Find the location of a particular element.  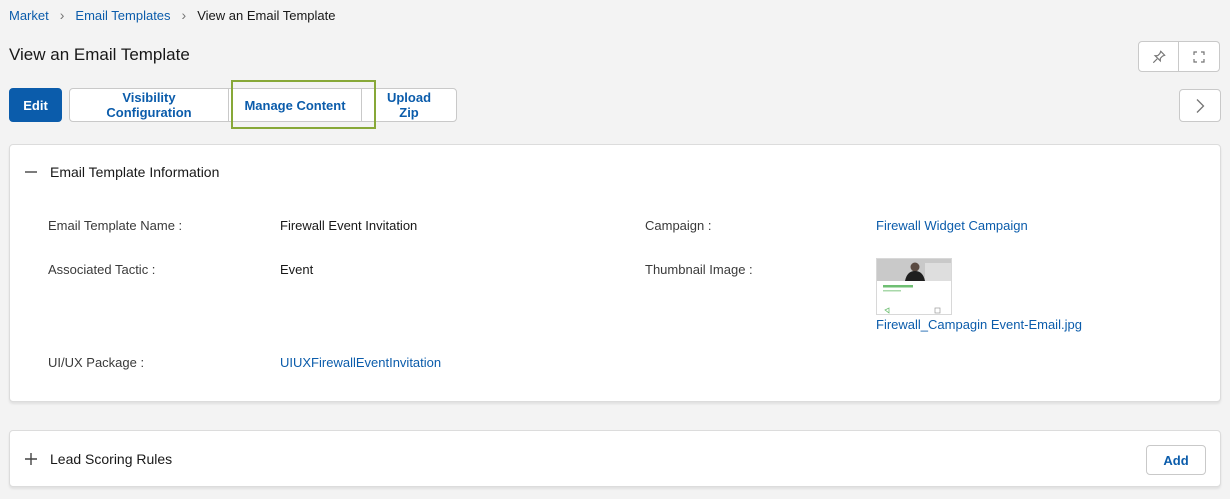

minus-icon is located at coordinates (31, 172).